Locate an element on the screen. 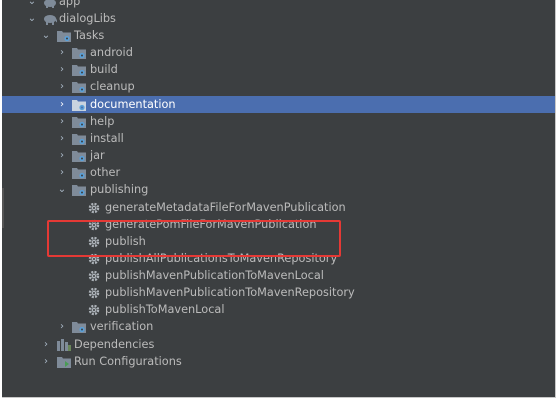 The height and width of the screenshot is (400, 558). tree-item-label: verification is located at coordinates (122, 326).